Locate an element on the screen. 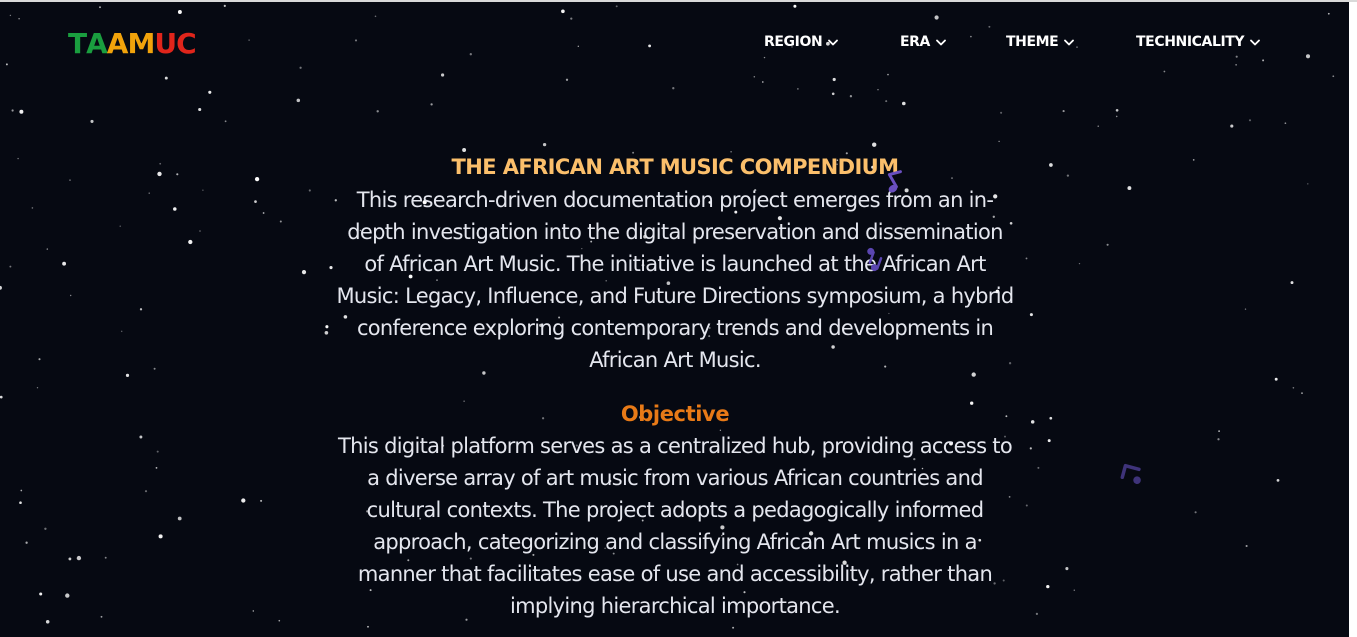  music-note-icon is located at coordinates (894, 181).